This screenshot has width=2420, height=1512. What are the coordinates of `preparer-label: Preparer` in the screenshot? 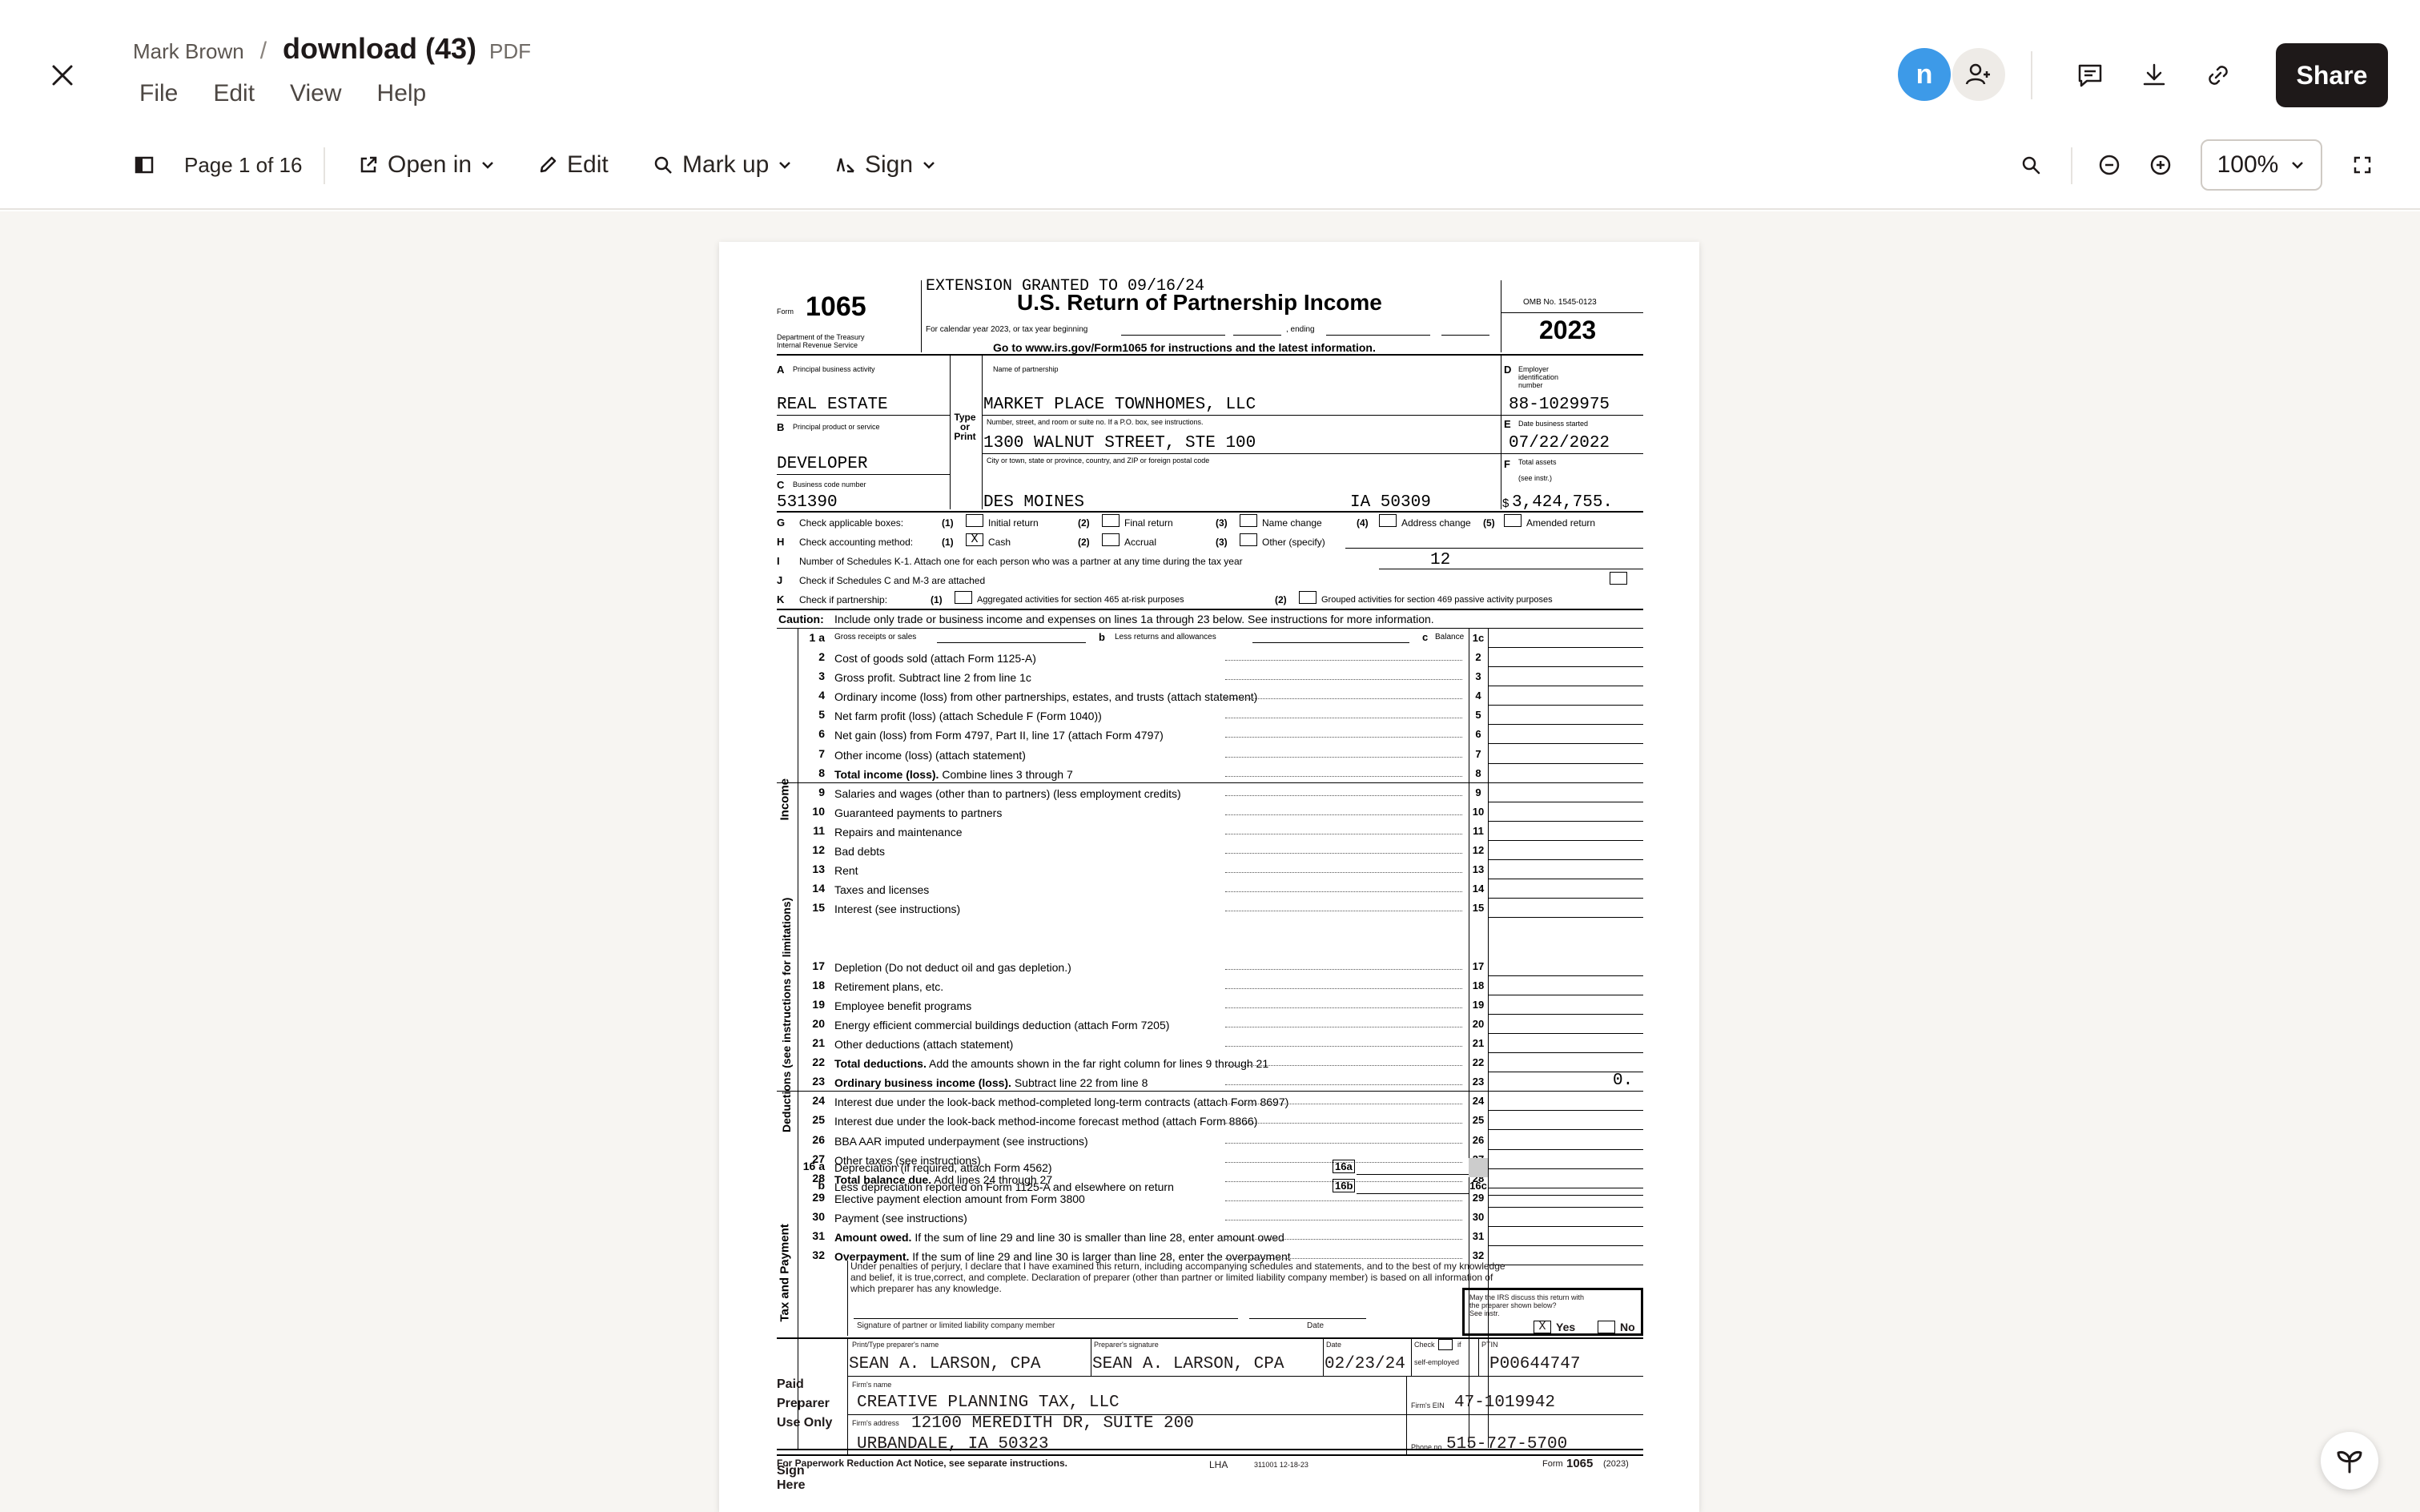 It's located at (803, 1403).